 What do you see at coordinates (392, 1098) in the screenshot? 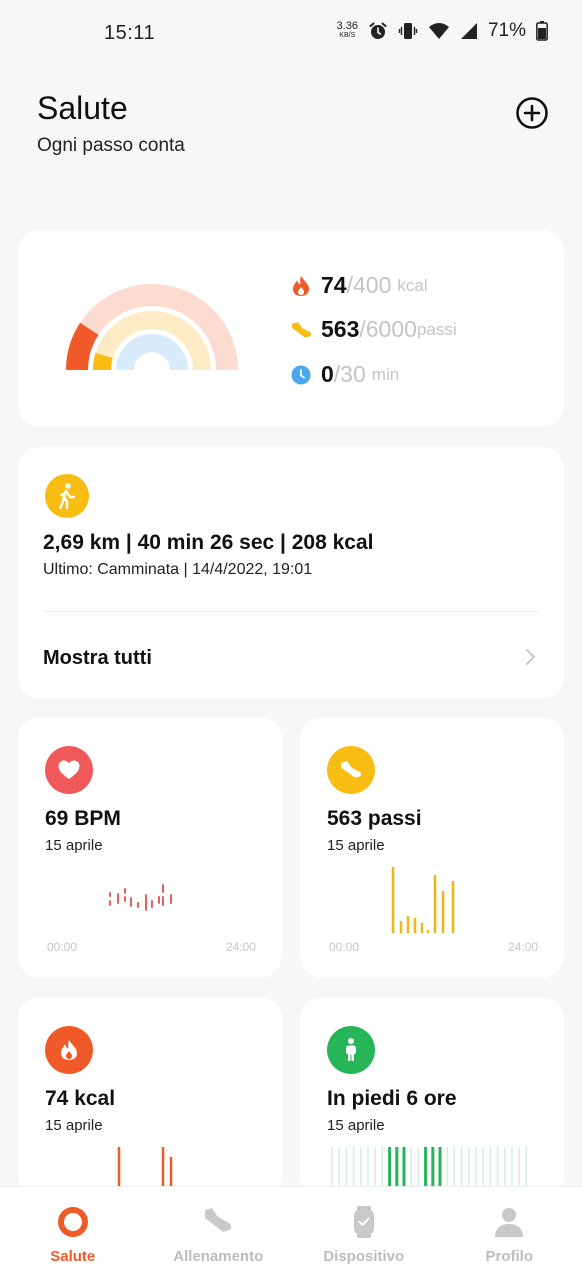
I see `standing-tile-value: In piedi 6 ore` at bounding box center [392, 1098].